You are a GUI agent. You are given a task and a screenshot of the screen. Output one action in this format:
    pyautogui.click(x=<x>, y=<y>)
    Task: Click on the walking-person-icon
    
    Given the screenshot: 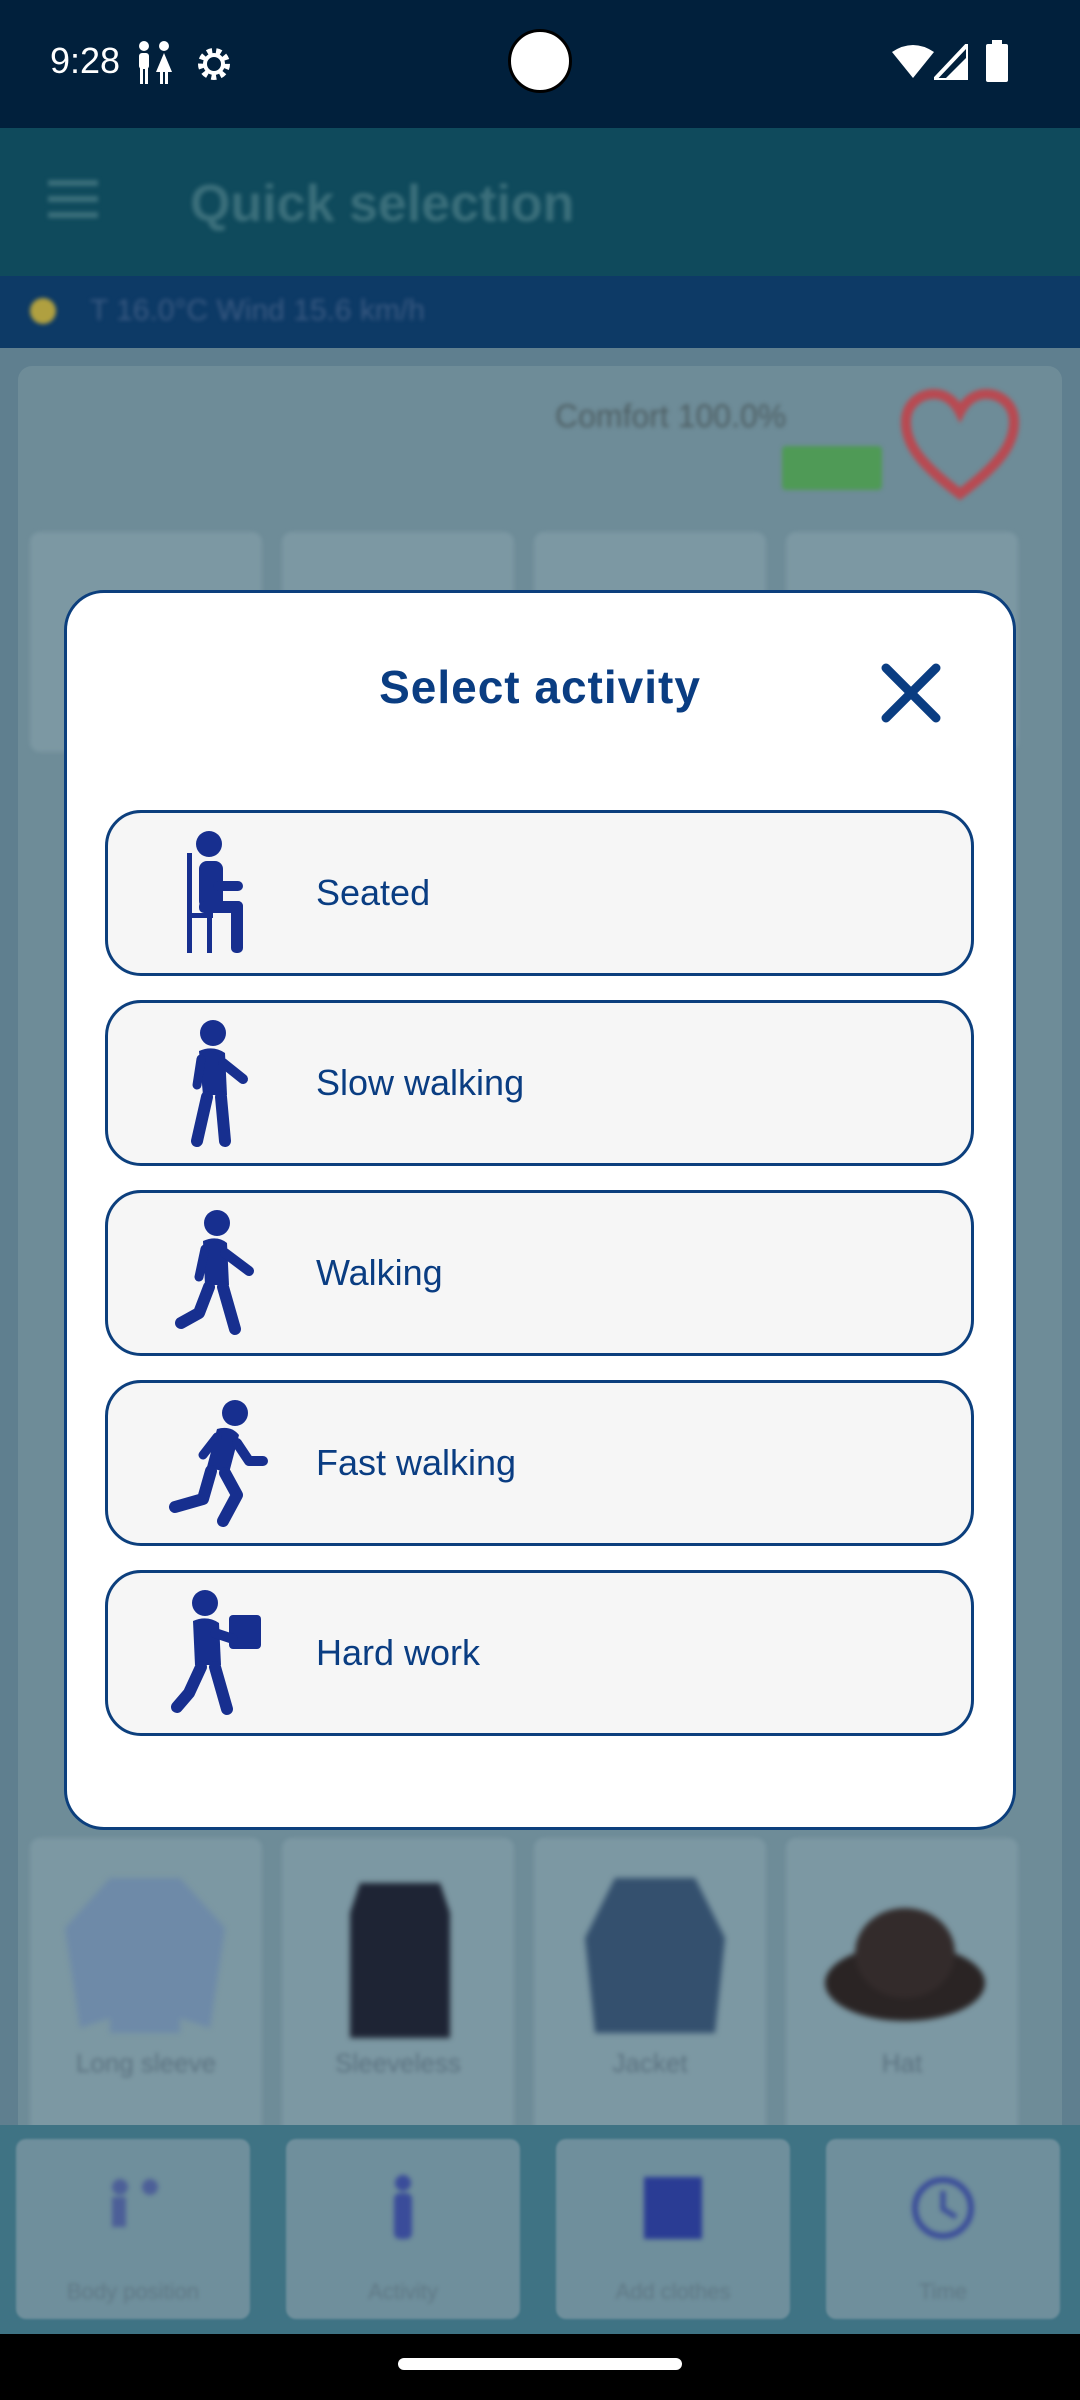 What is the action you would take?
    pyautogui.click(x=214, y=1272)
    